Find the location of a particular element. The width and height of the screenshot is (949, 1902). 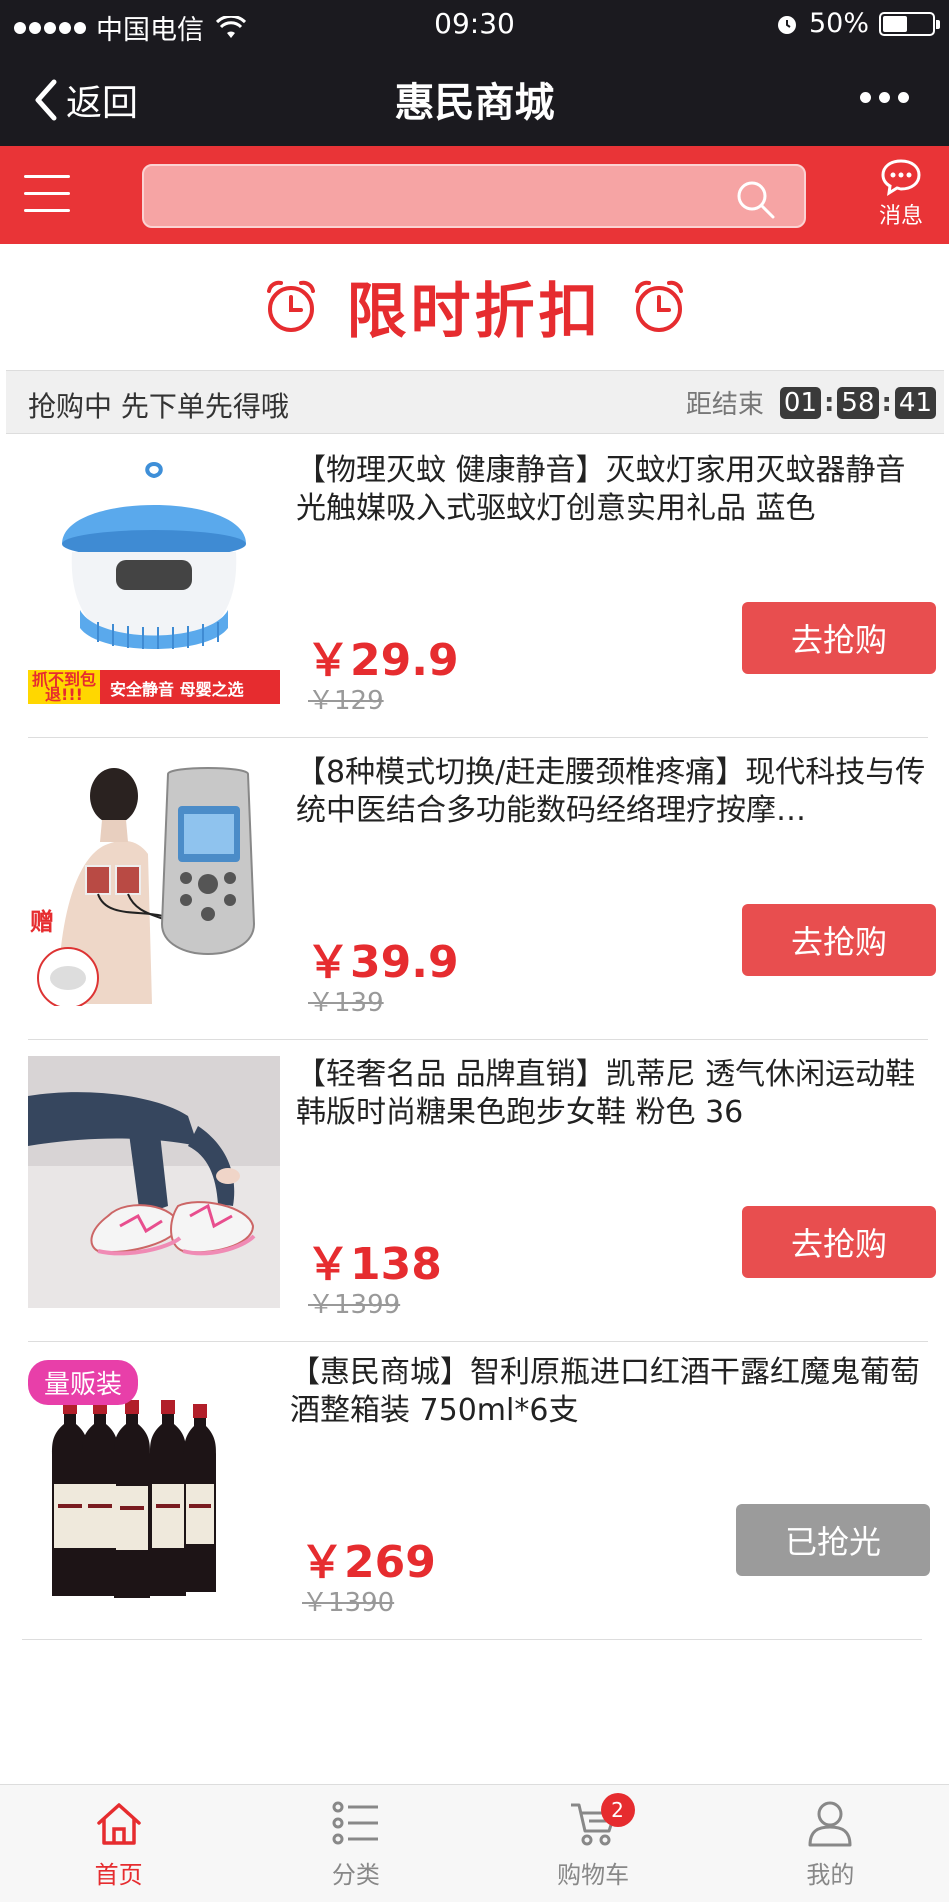

product-image-sneakers is located at coordinates (154, 1182).